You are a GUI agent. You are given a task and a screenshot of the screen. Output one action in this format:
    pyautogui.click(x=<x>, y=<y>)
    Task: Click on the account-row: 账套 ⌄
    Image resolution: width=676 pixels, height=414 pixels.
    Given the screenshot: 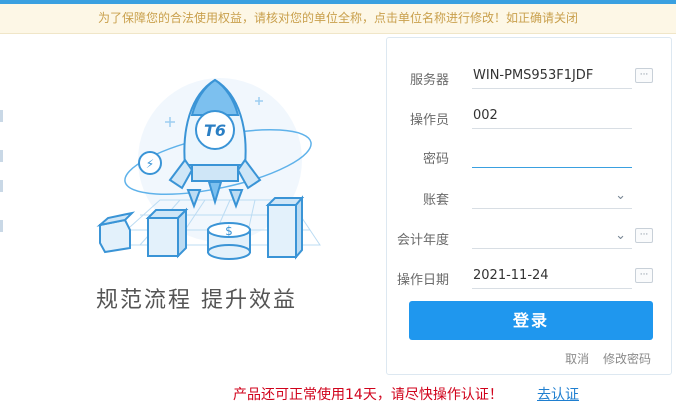 What is the action you would take?
    pyautogui.click(x=529, y=198)
    